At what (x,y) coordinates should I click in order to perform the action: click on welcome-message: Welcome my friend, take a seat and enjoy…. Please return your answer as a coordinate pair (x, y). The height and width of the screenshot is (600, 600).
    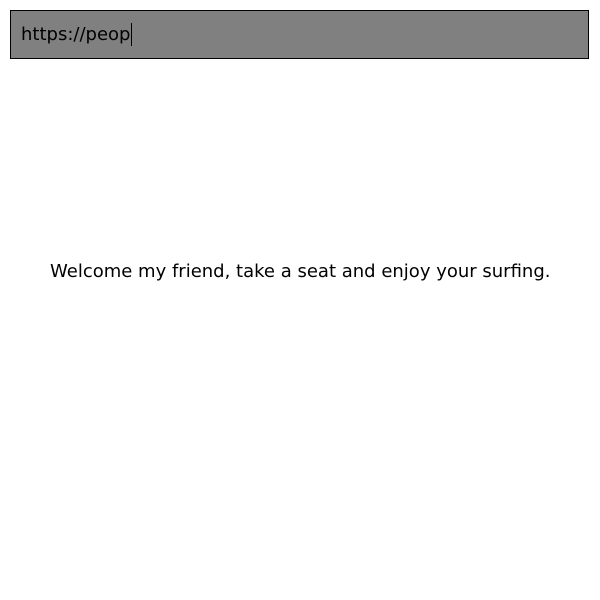
    Looking at the image, I should click on (300, 271).